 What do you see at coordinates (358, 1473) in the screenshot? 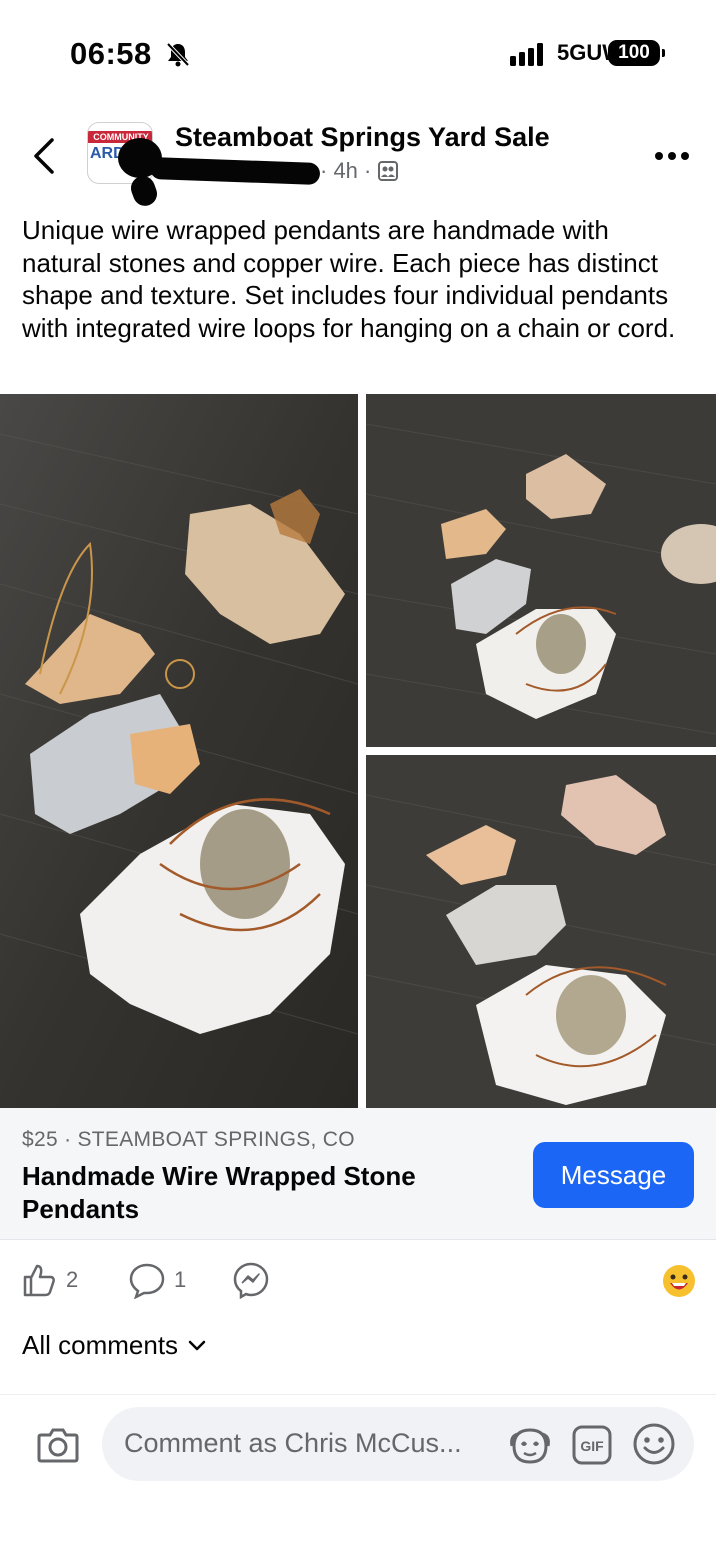
I see `comment-composer: Comment as Chris McCus... GIF` at bounding box center [358, 1473].